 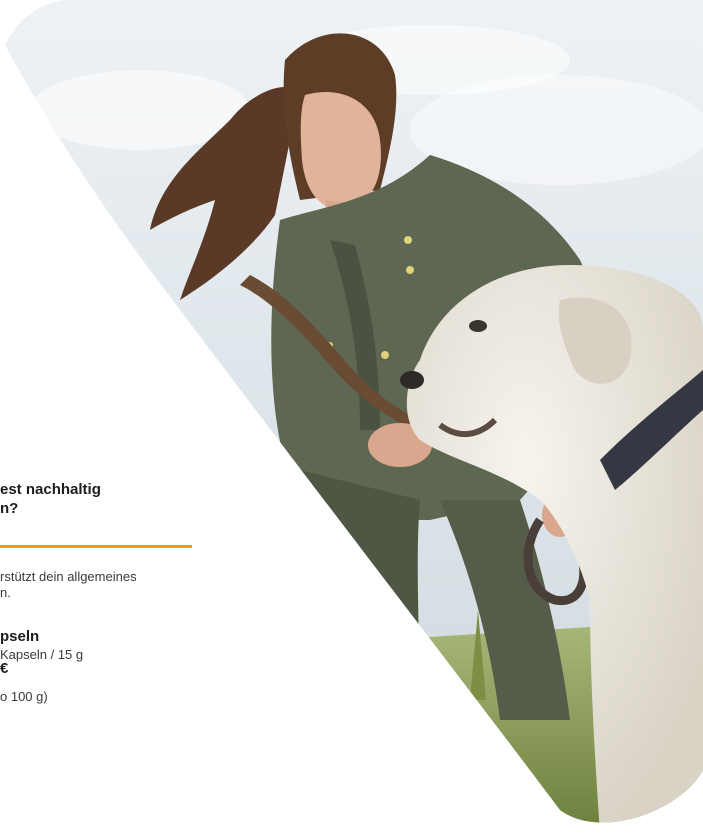 What do you see at coordinates (5, 592) in the screenshot?
I see `description-line-2: n.` at bounding box center [5, 592].